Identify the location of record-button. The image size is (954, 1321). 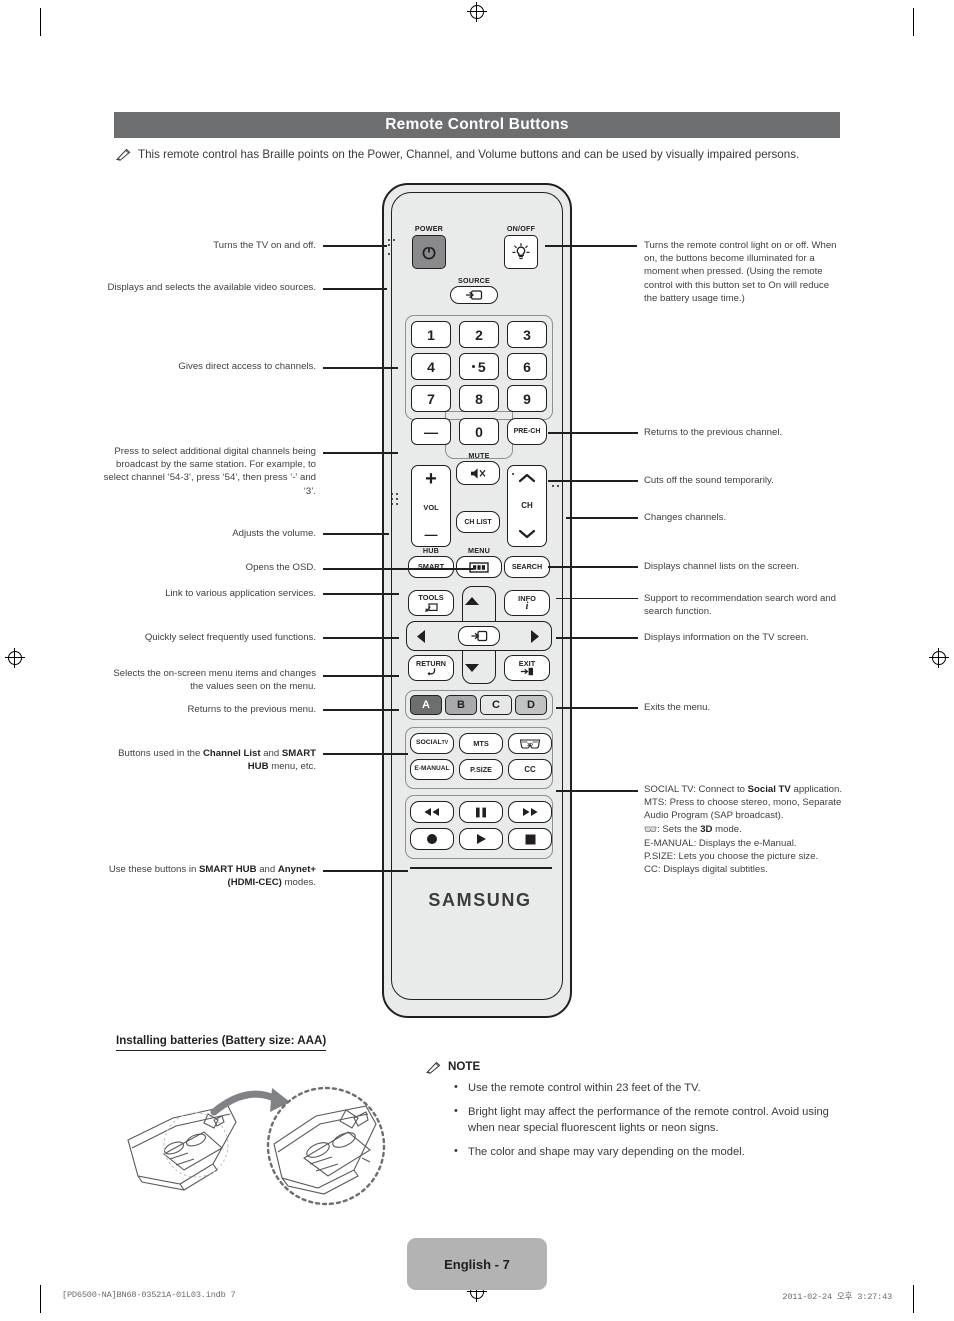
(432, 839).